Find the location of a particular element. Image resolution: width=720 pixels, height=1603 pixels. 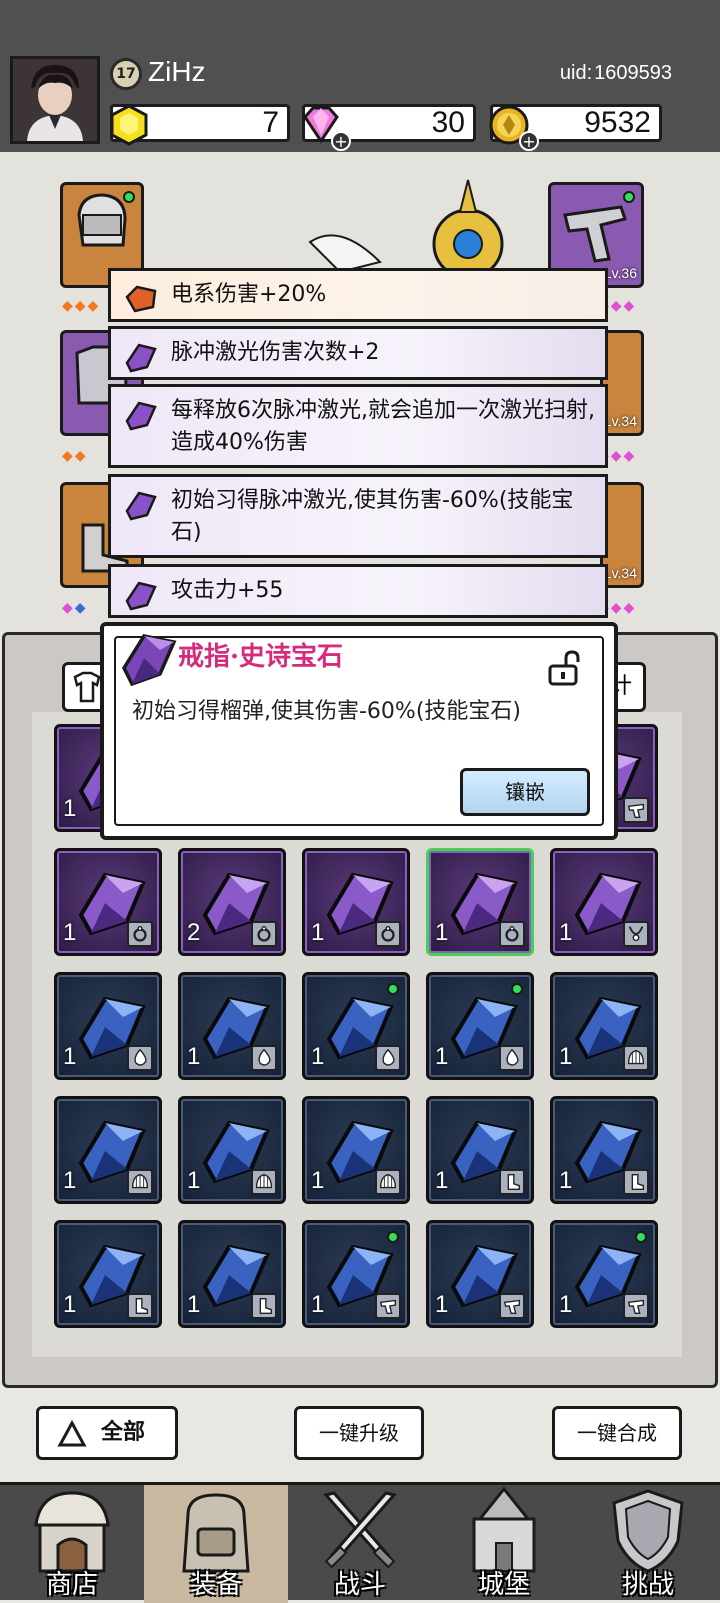

user-id: uid: 1609593 is located at coordinates (615, 73).